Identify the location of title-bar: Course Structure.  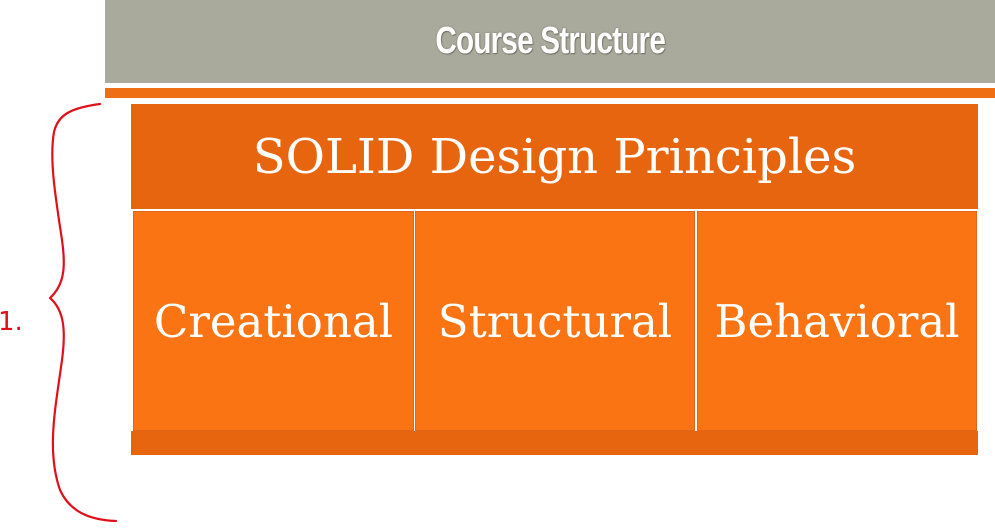
(550, 41).